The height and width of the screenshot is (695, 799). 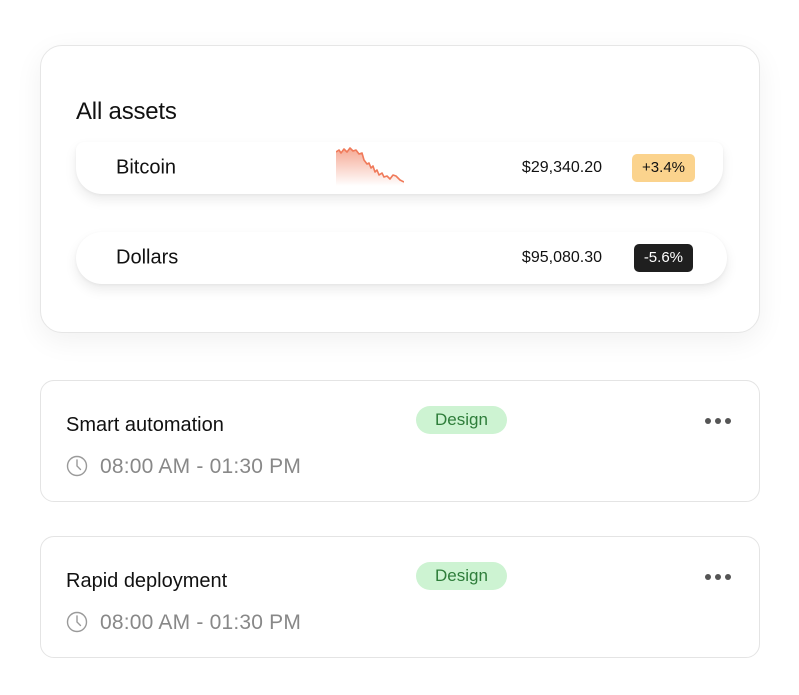 I want to click on change-badge-down: -5.6%, so click(x=663, y=258).